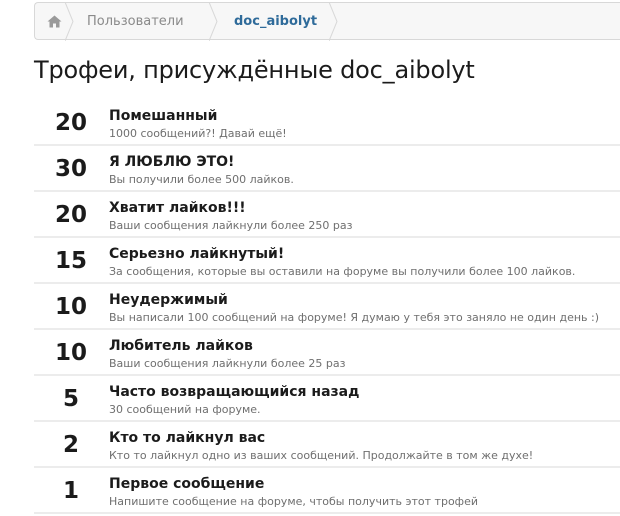 The height and width of the screenshot is (516, 620). I want to click on breadcrumb-current-label: doc_aibolyt, so click(276, 21).